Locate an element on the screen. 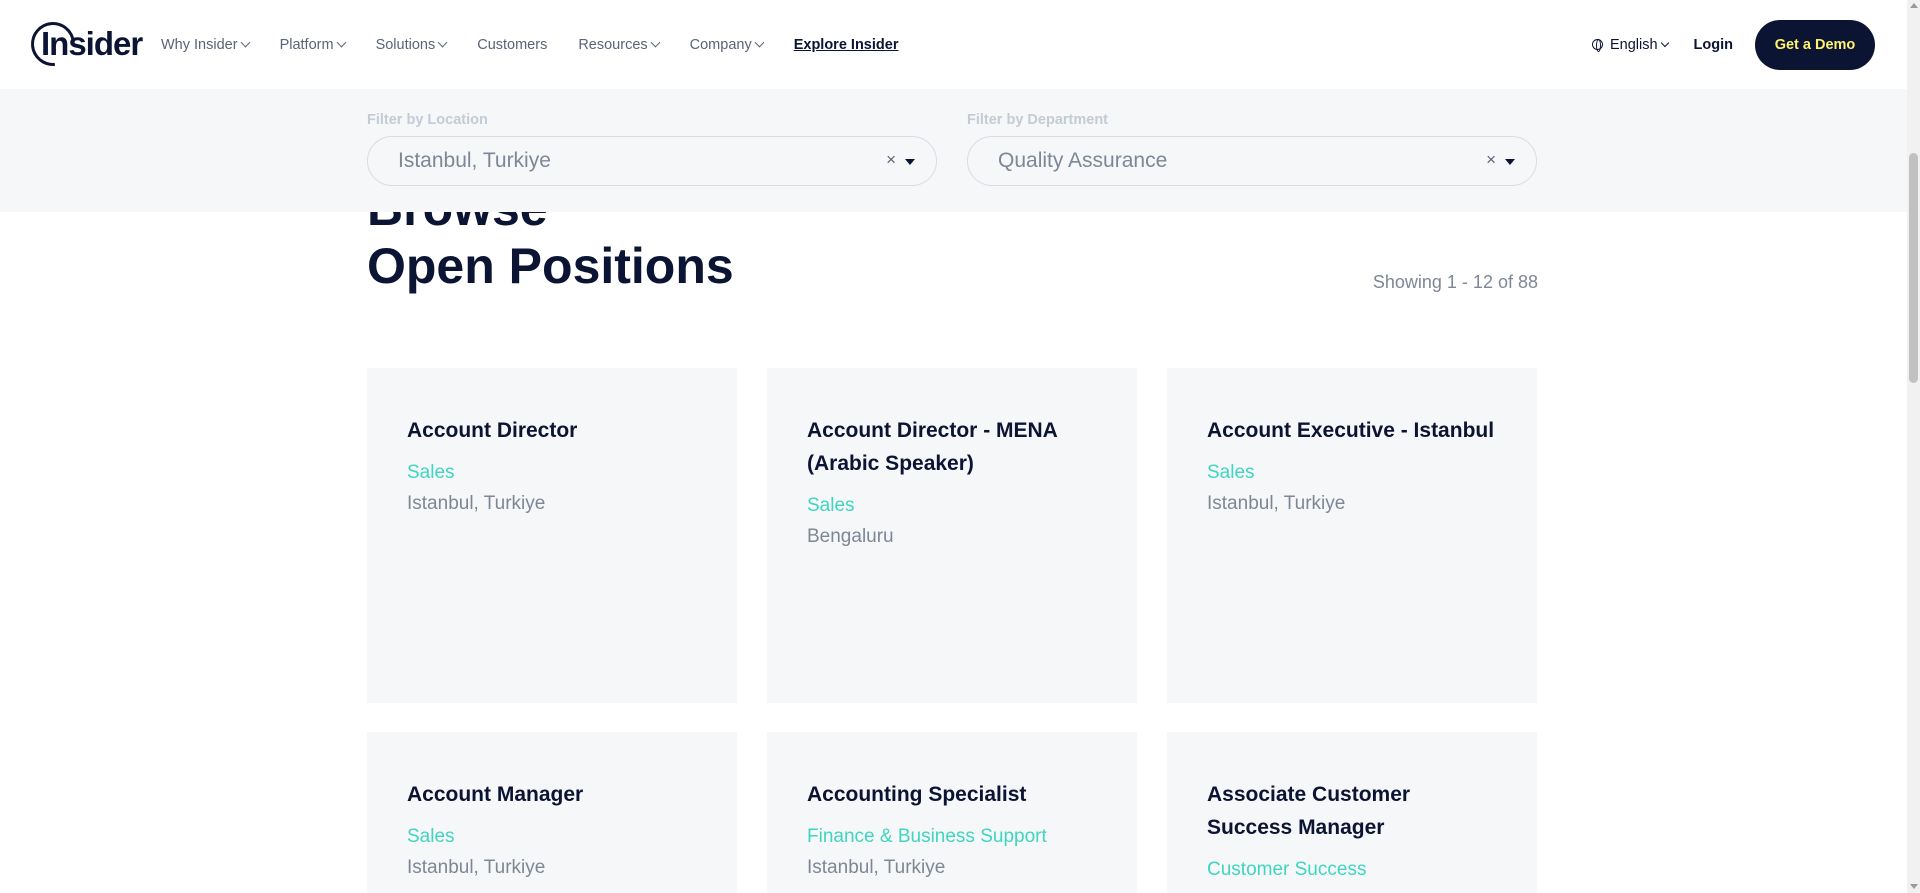  position-department: Finance & Business Support is located at coordinates (927, 836).